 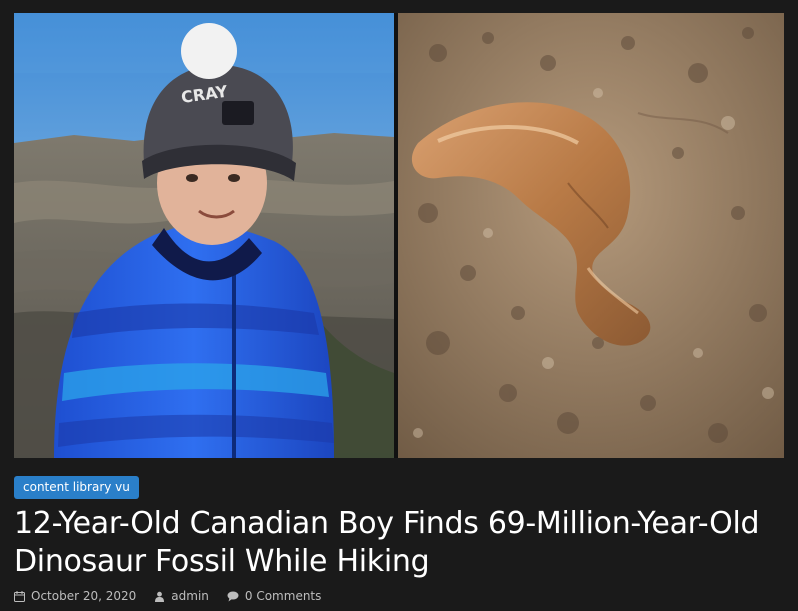 What do you see at coordinates (160, 596) in the screenshot?
I see `user-icon` at bounding box center [160, 596].